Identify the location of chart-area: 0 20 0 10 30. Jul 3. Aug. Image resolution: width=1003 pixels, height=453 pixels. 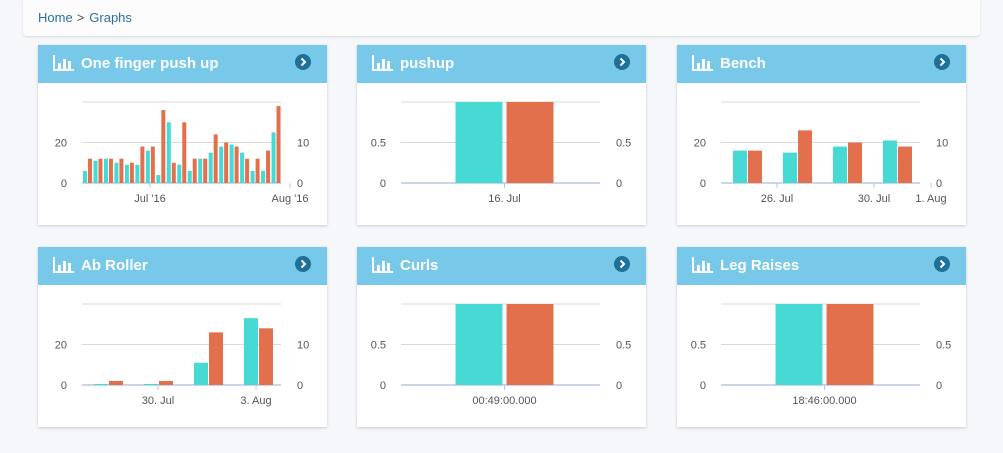
(182, 356).